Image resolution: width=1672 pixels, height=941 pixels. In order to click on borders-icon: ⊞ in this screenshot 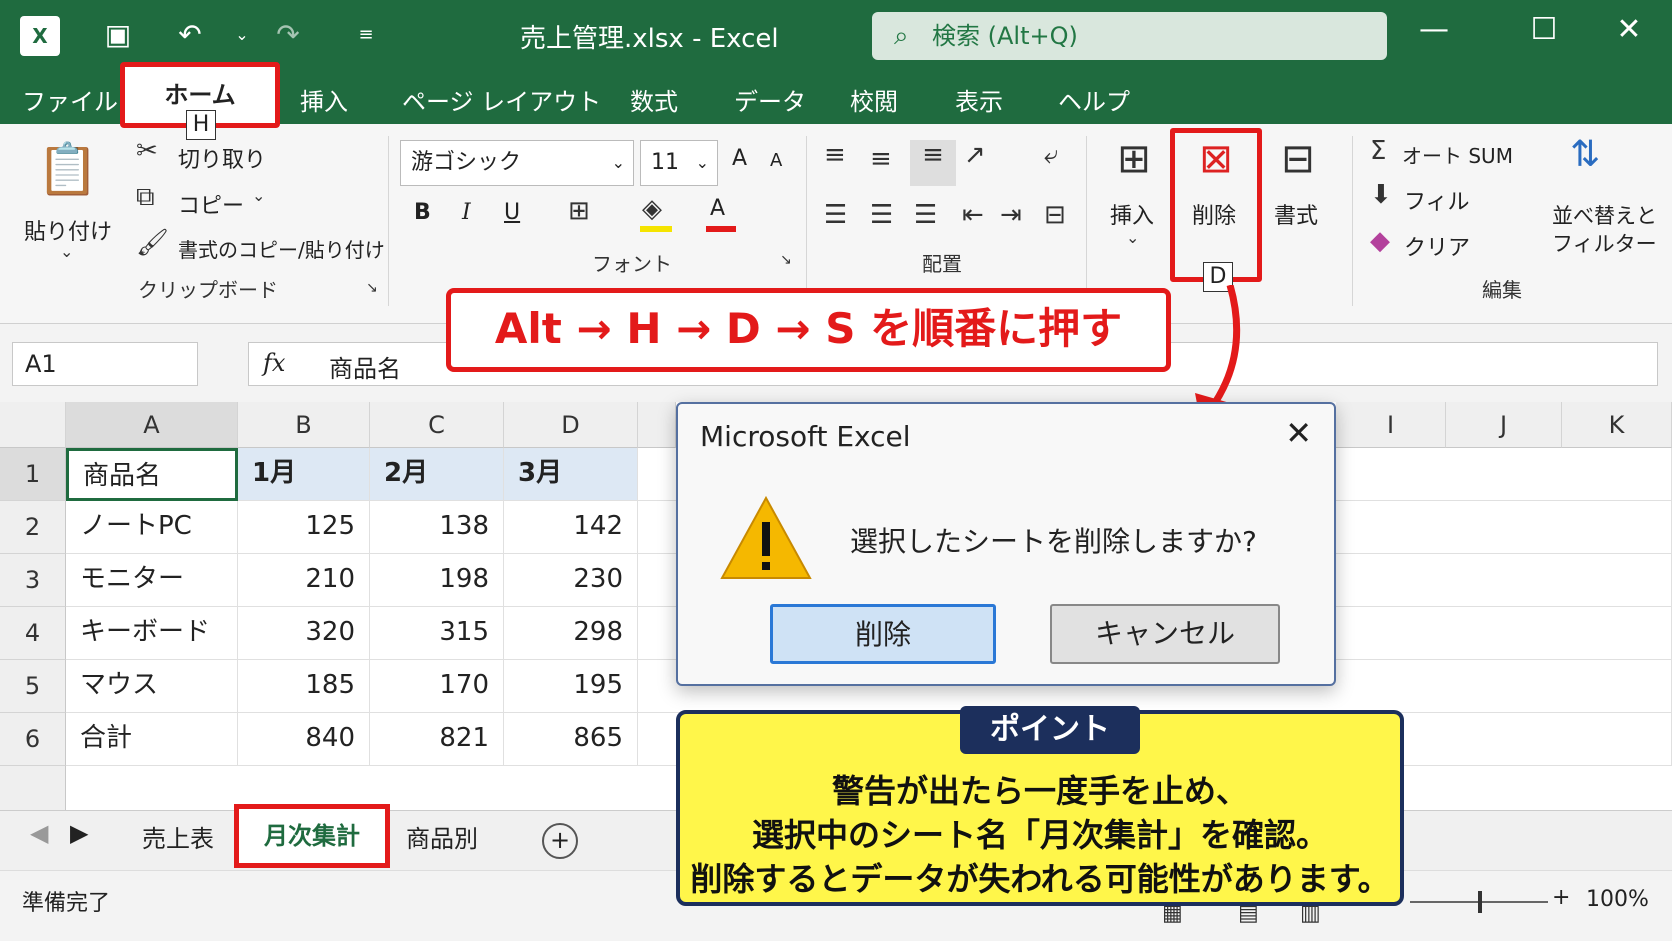, I will do `click(579, 211)`.